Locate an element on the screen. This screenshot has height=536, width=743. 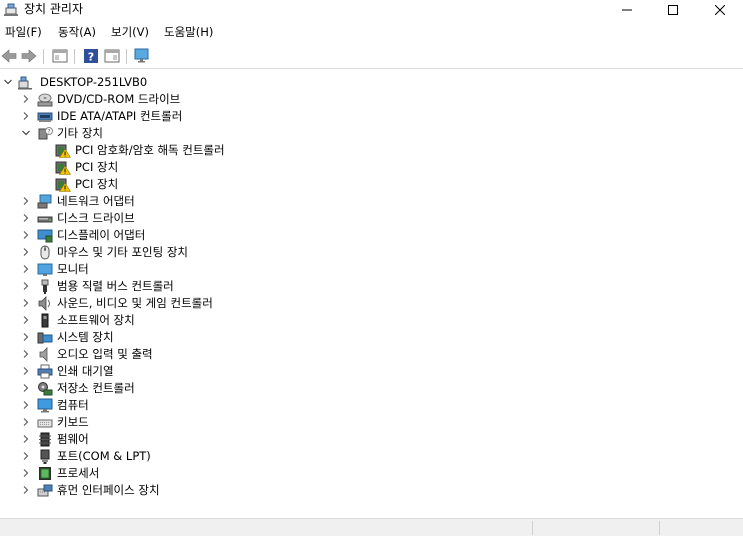
tree-item-label: 포트(COM & LPT) is located at coordinates (104, 456).